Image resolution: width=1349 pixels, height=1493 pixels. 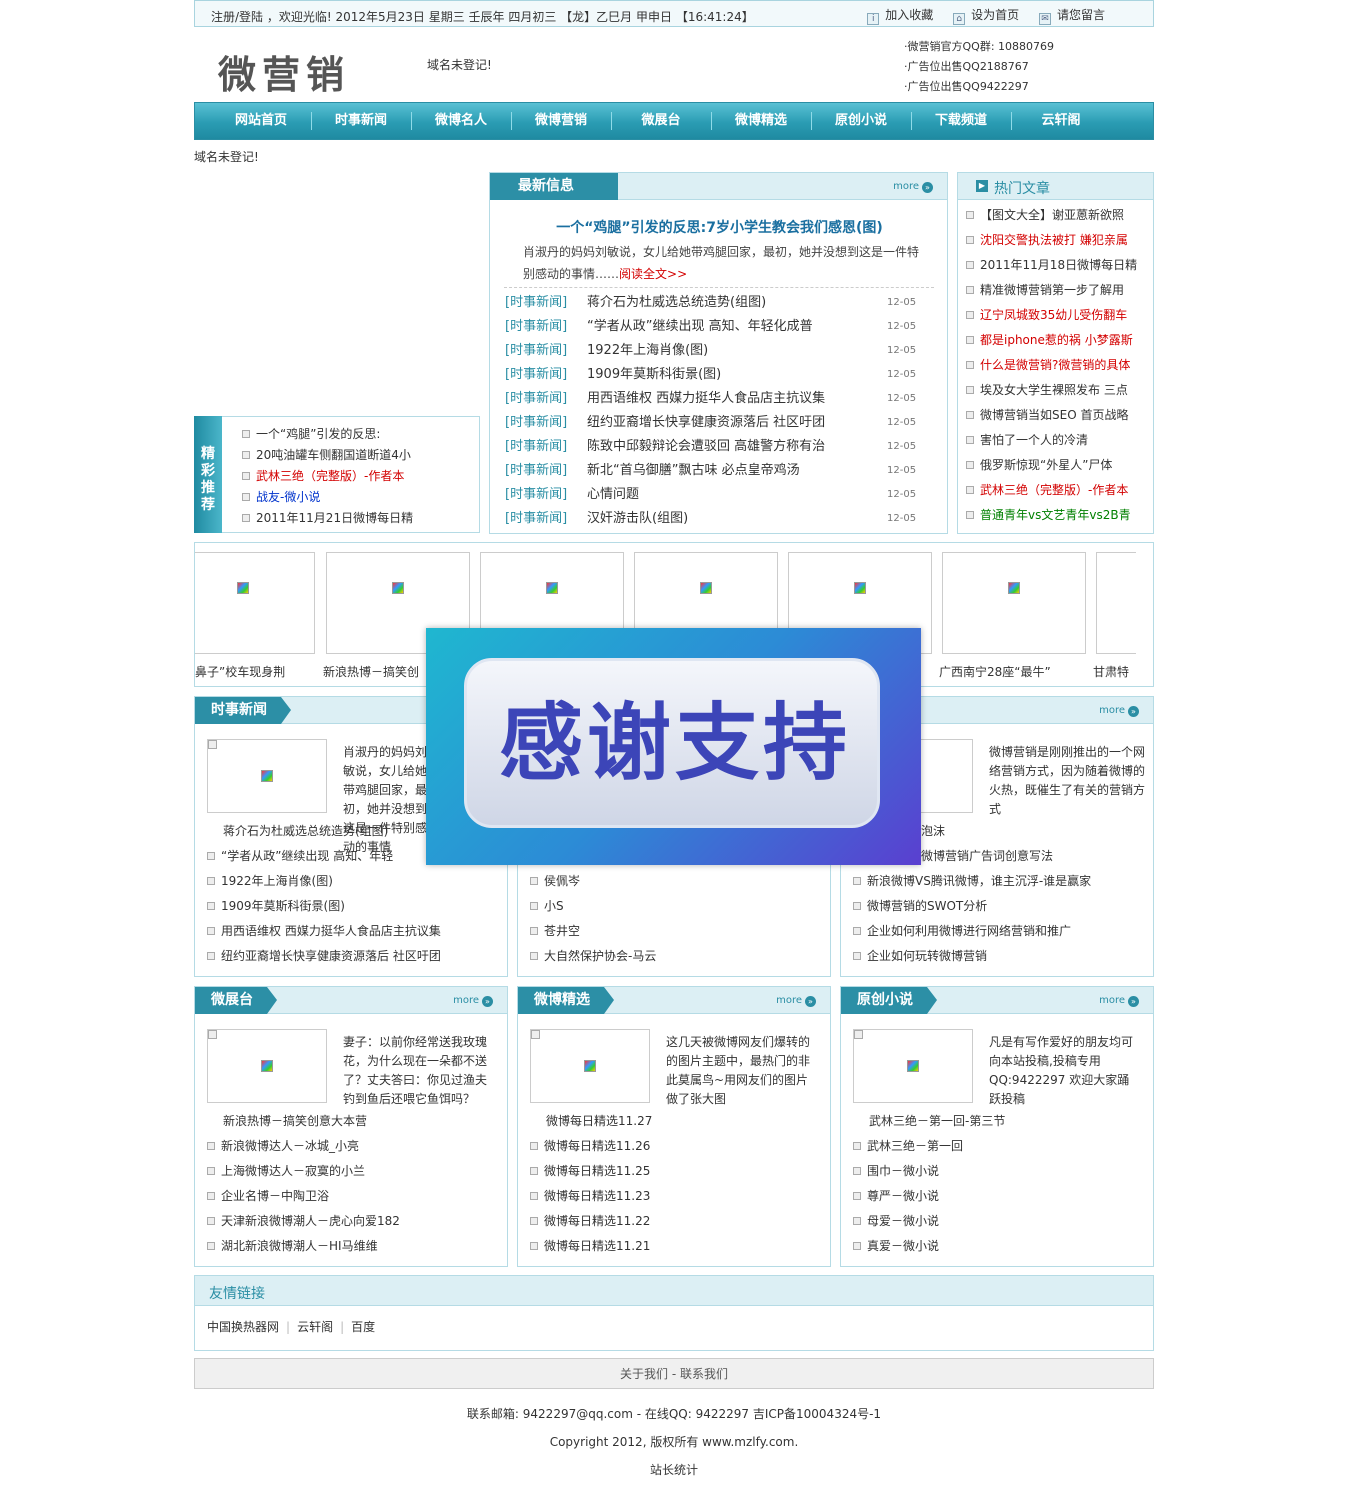 I want to click on list-item: 大自然保护协会-马云, so click(x=678, y=956).